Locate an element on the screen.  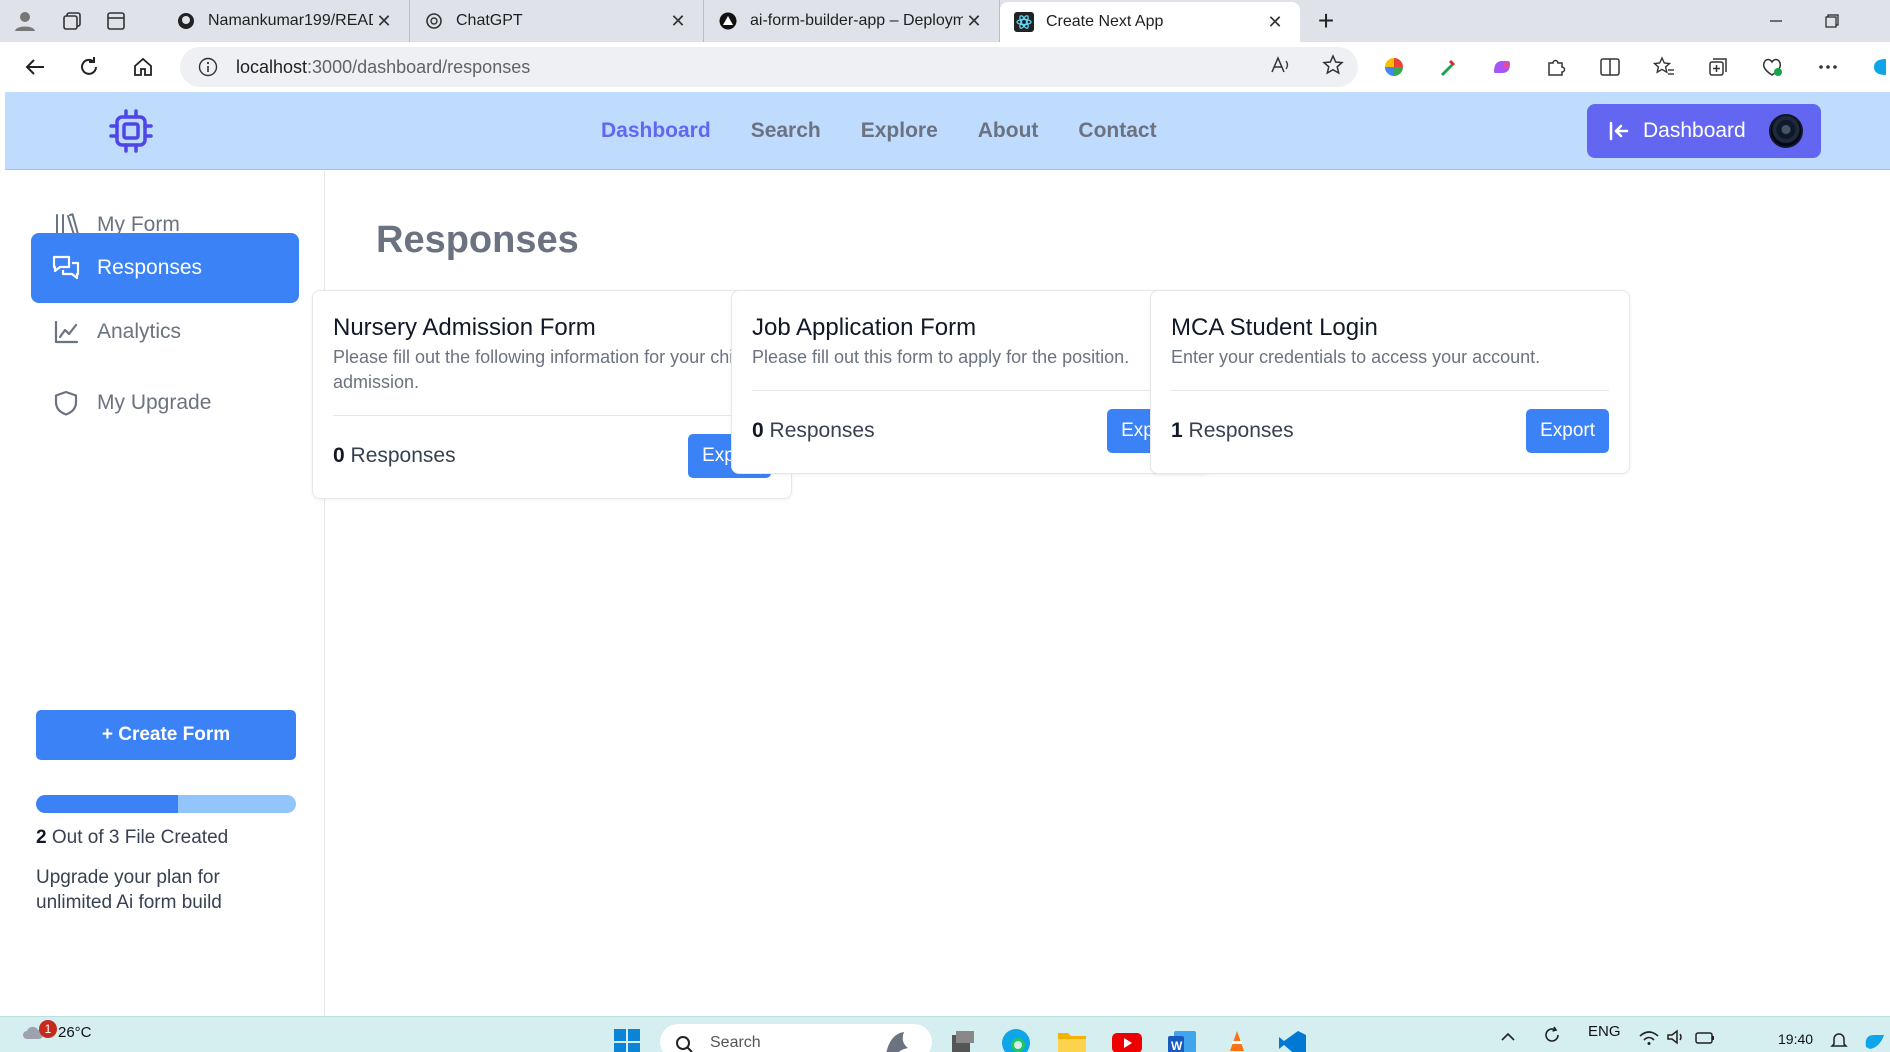
refresh-icon is located at coordinates (89, 67).